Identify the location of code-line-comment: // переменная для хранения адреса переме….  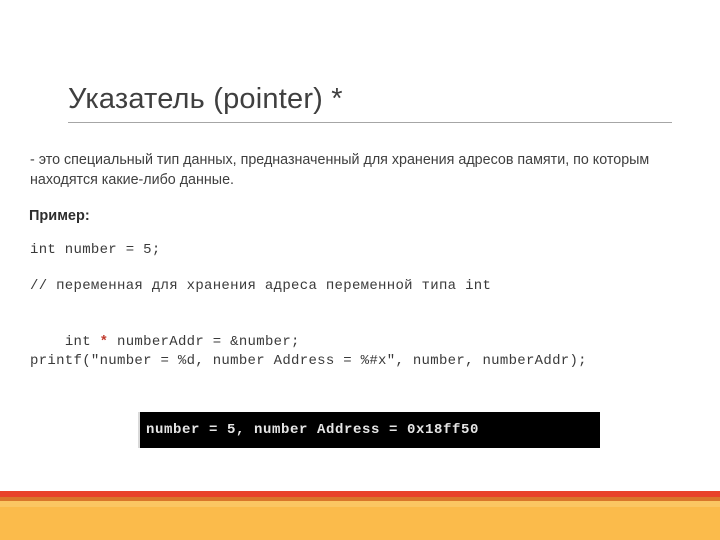
(261, 286).